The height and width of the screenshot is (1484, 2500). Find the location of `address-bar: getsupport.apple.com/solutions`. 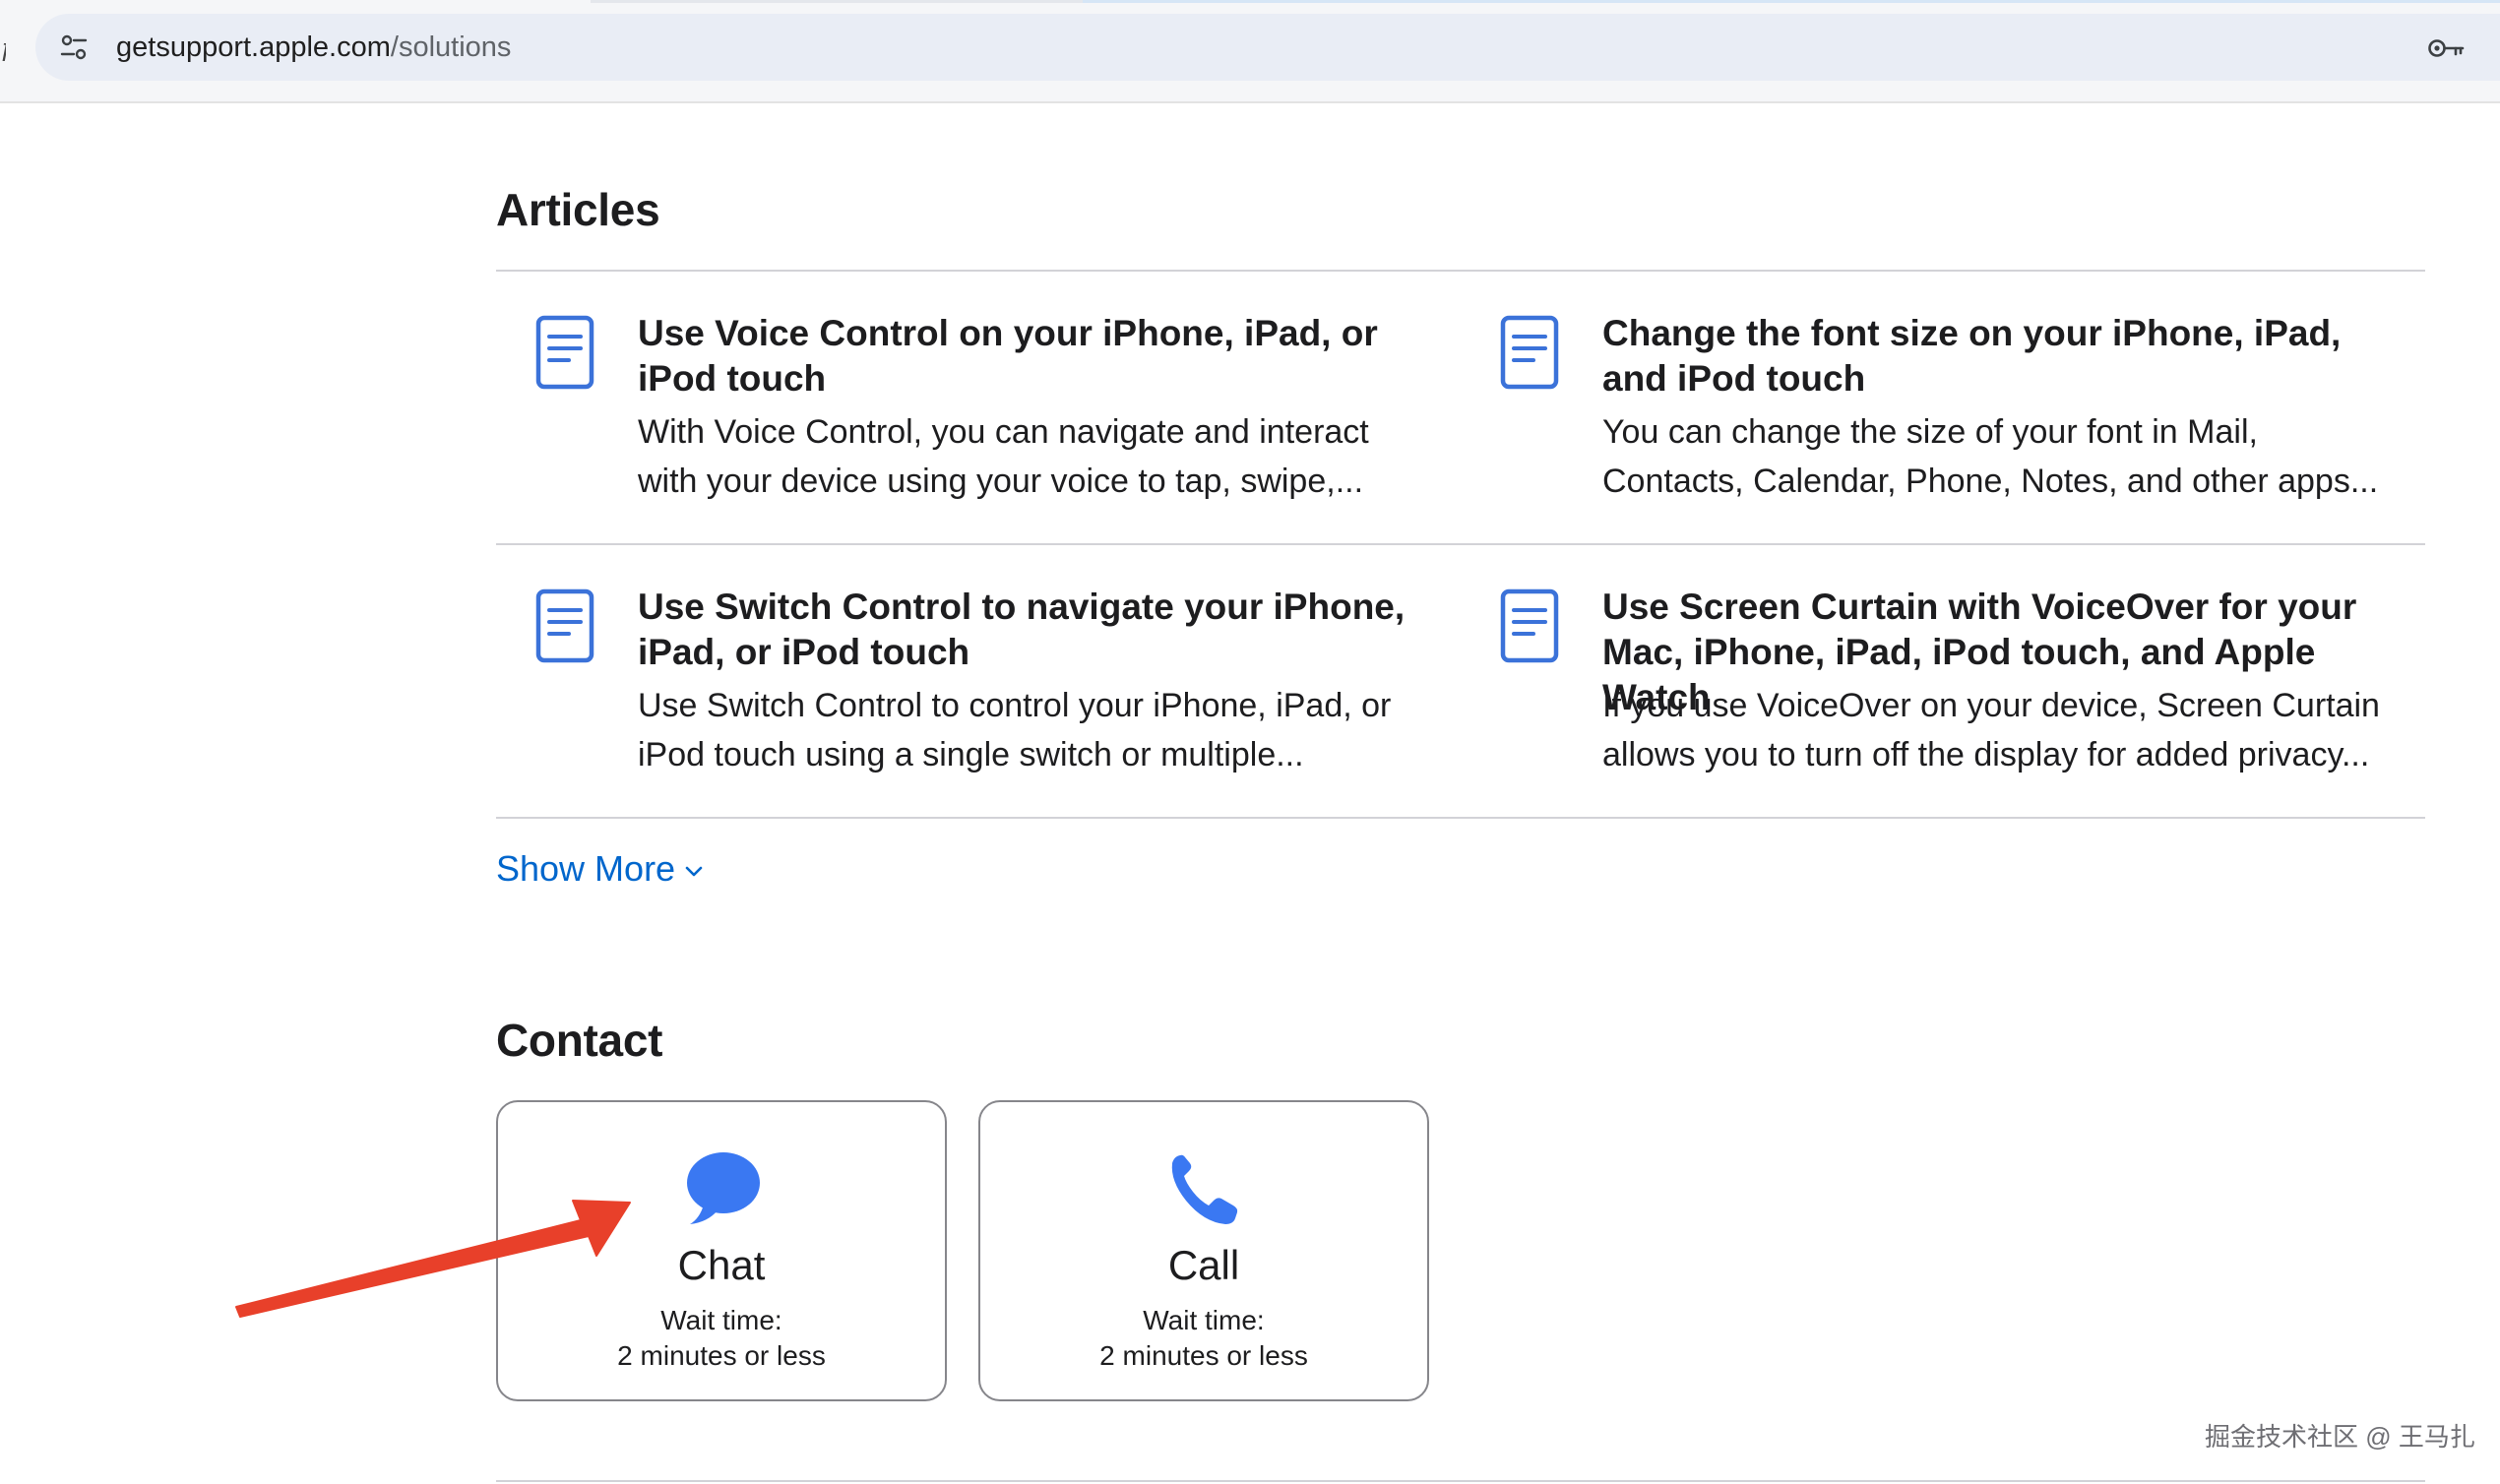

address-bar: getsupport.apple.com/solutions is located at coordinates (1267, 48).